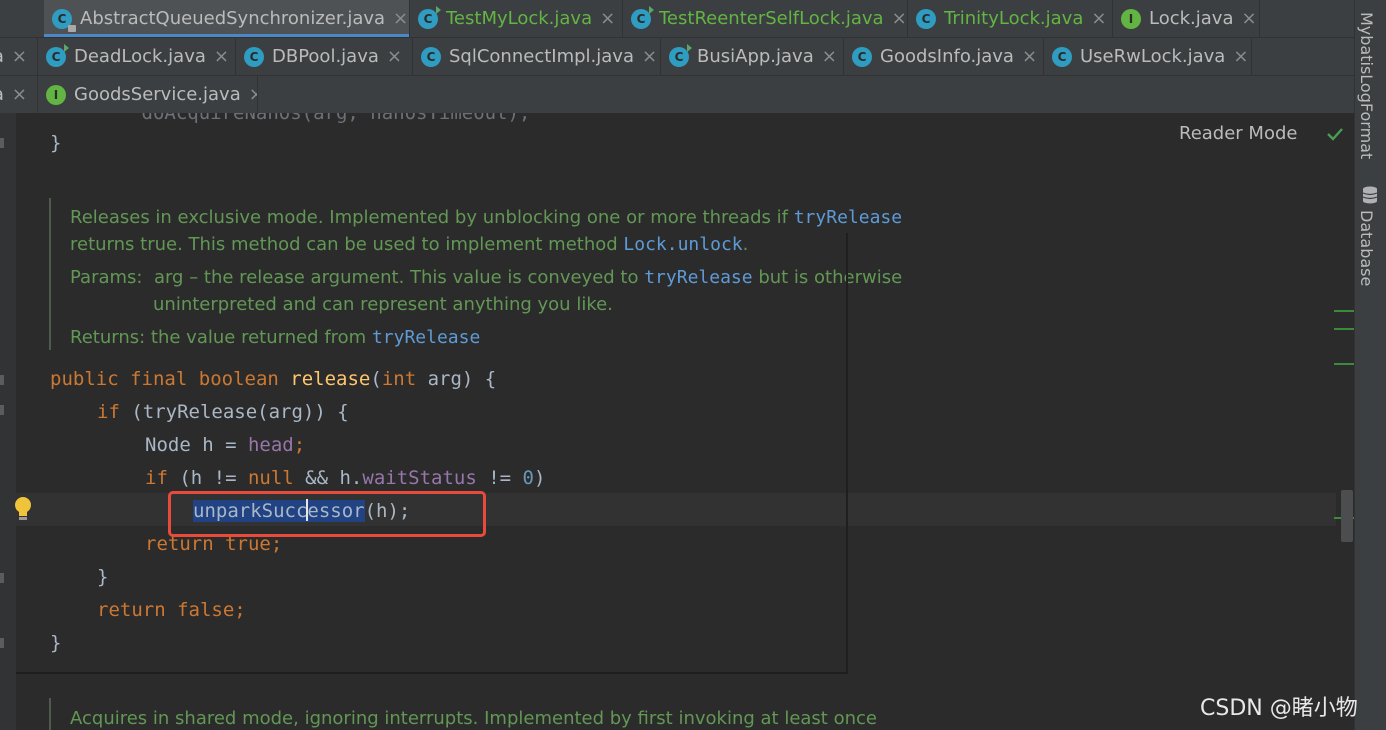 This screenshot has height=730, width=1386. What do you see at coordinates (140, 56) in the screenshot?
I see `tab-label: DeadLock.java` at bounding box center [140, 56].